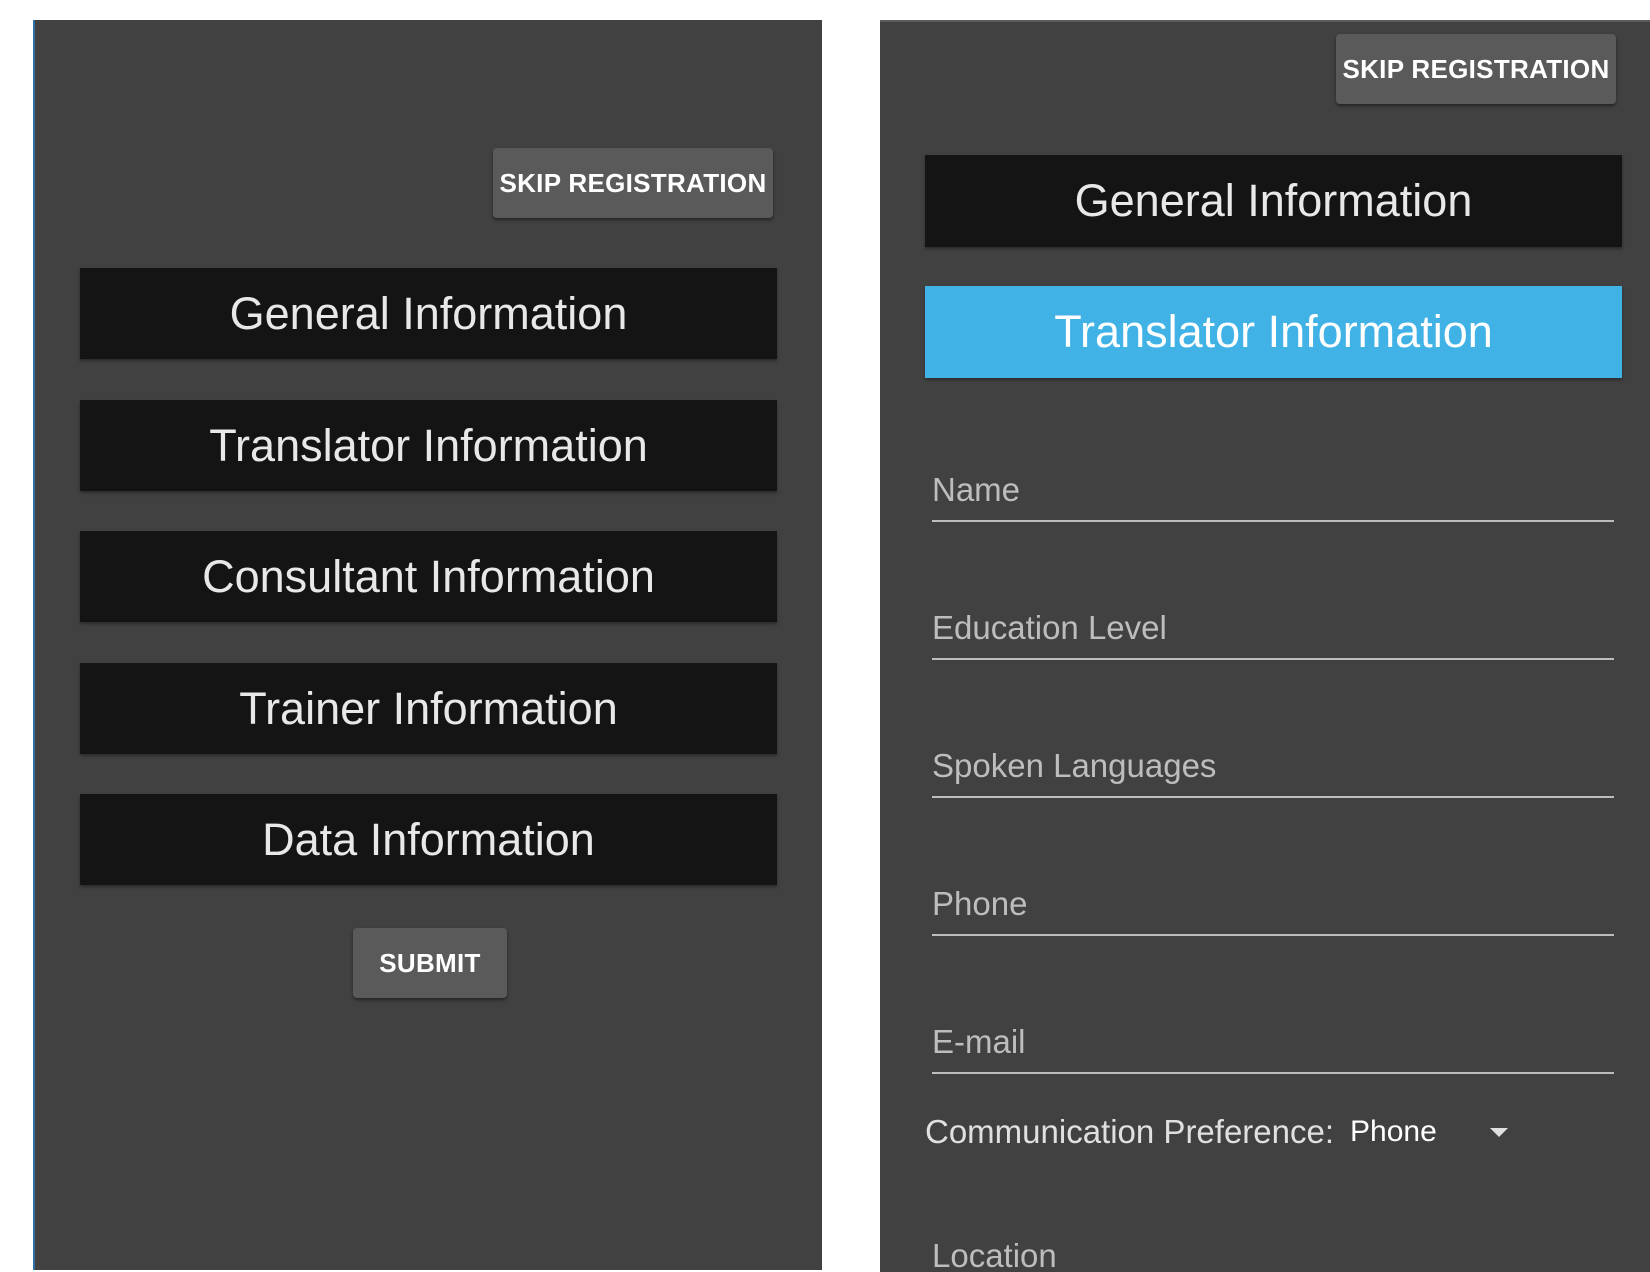 This screenshot has width=1650, height=1272. I want to click on spoken-languages-field, so click(1273, 763).